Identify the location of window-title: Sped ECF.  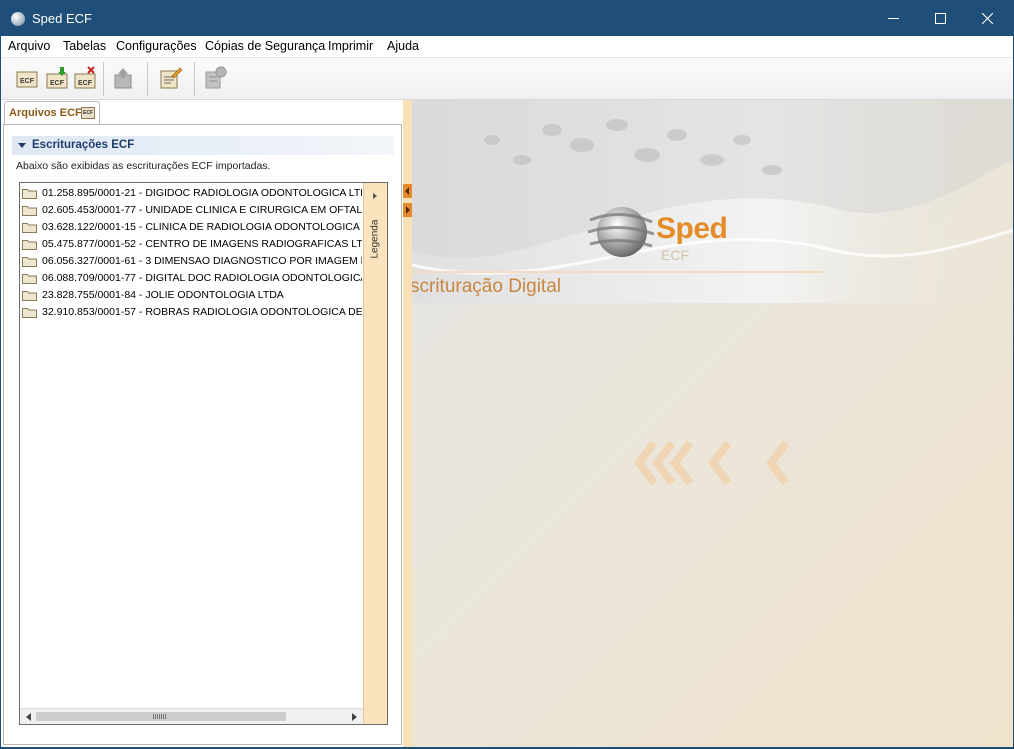
(62, 18).